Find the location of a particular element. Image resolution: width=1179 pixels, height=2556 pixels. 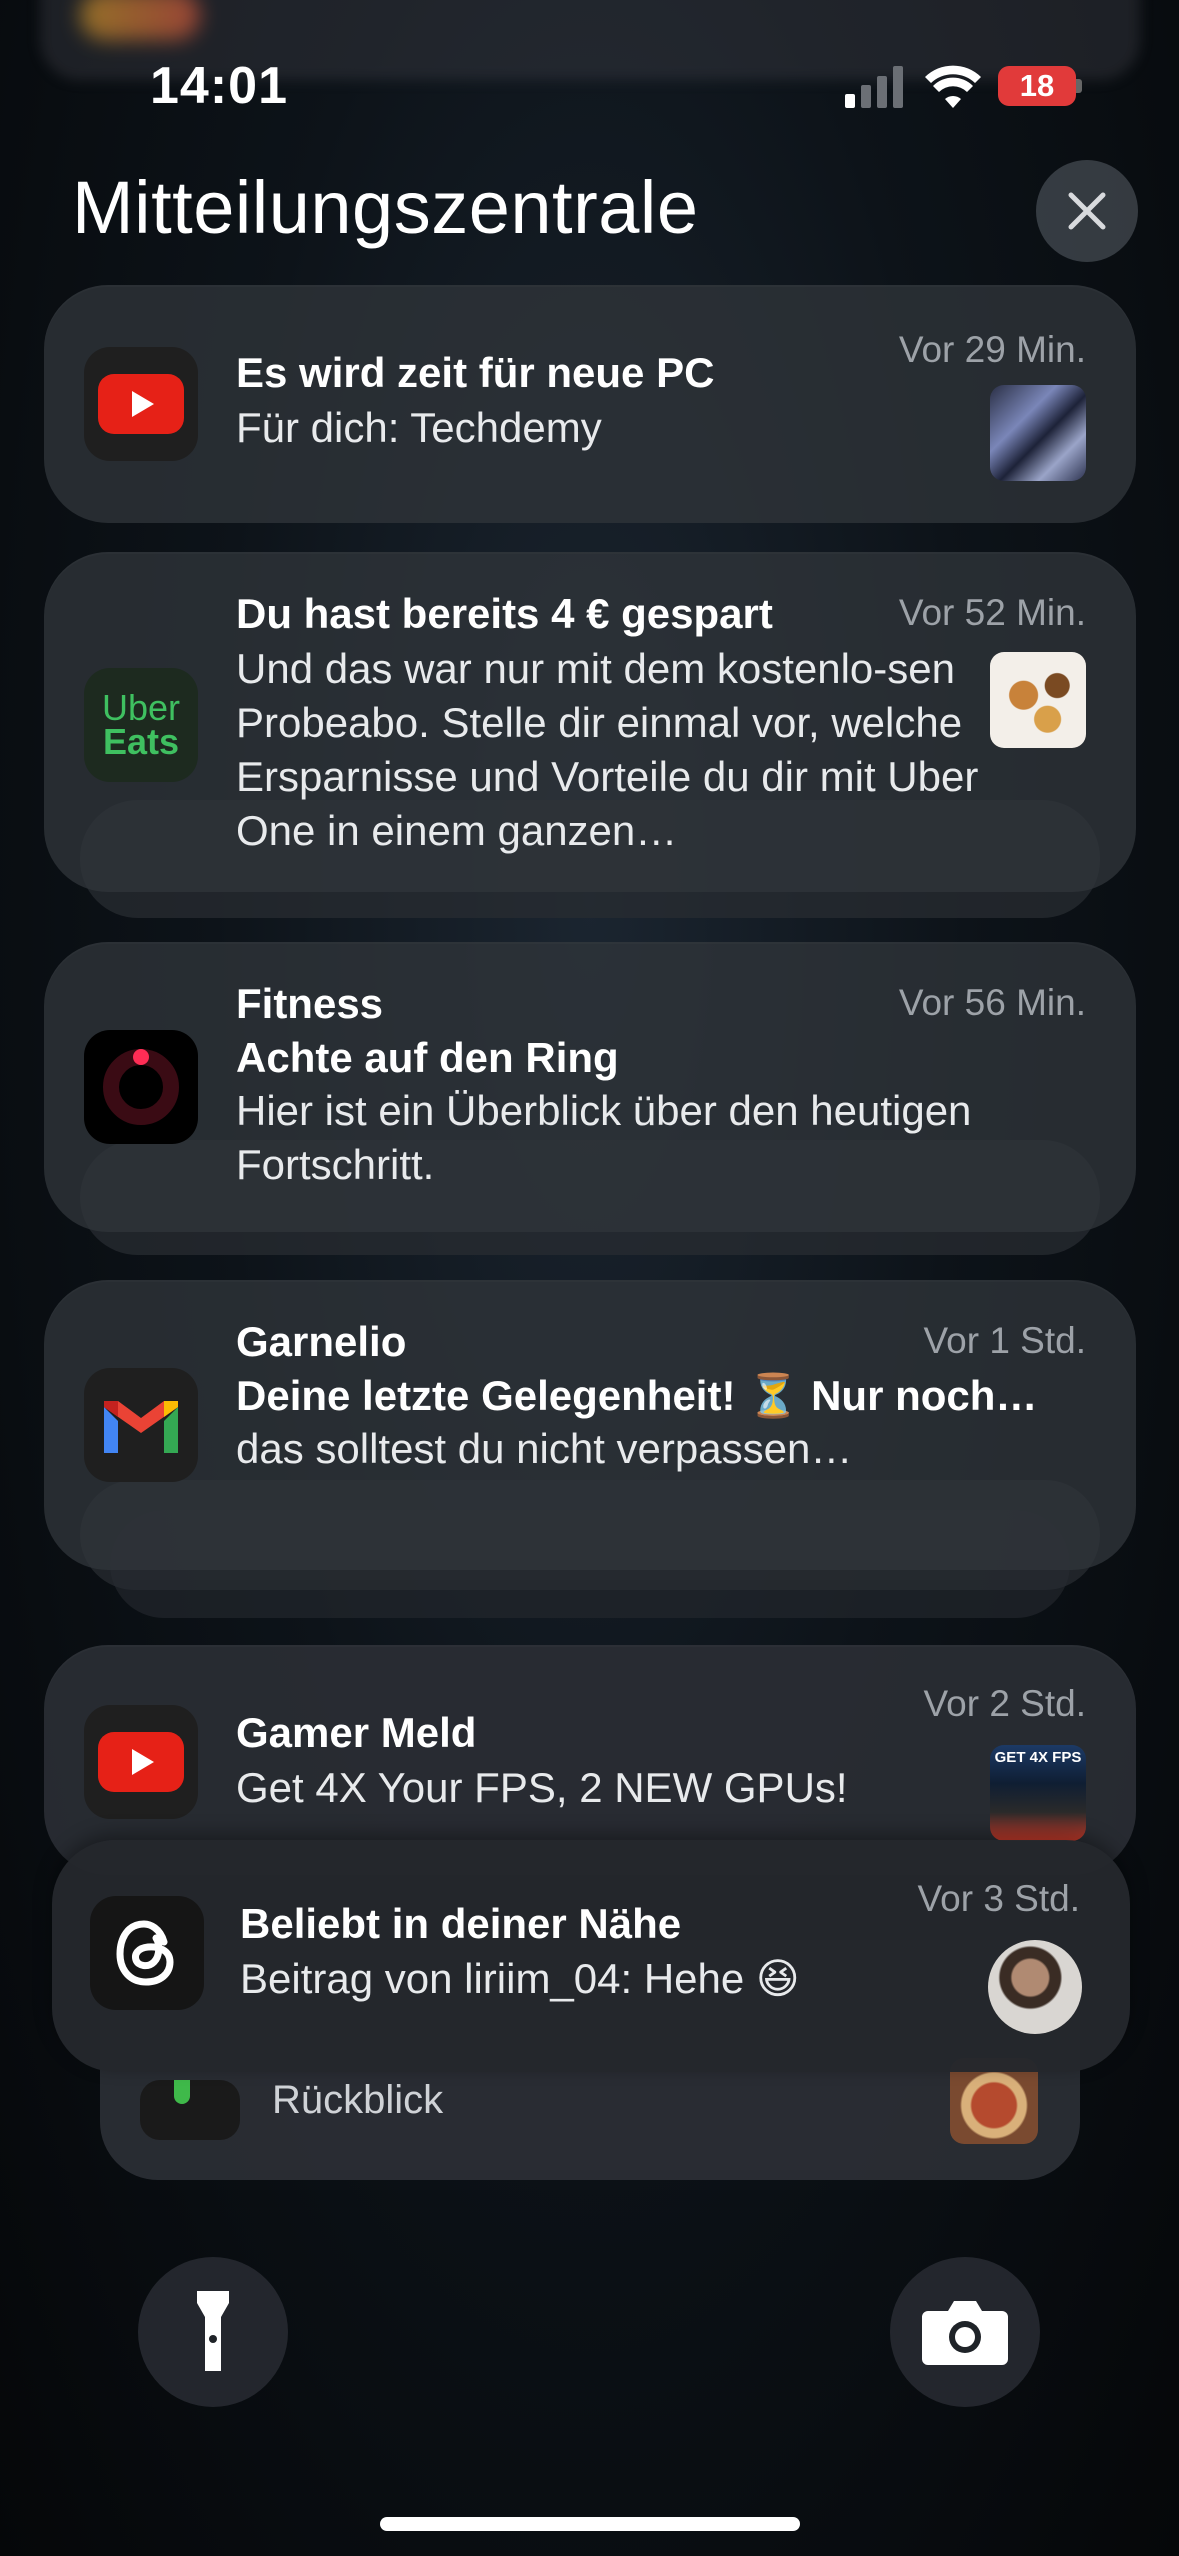

notification-app-name: Fitness is located at coordinates (310, 1003).